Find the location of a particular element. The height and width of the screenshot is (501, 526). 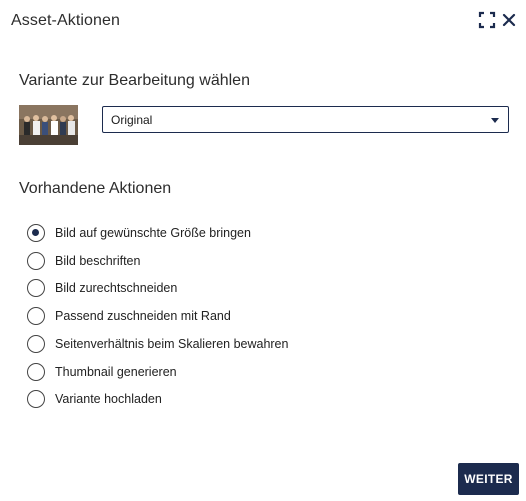

dialog-title: Asset-Aktionen is located at coordinates (66, 20).